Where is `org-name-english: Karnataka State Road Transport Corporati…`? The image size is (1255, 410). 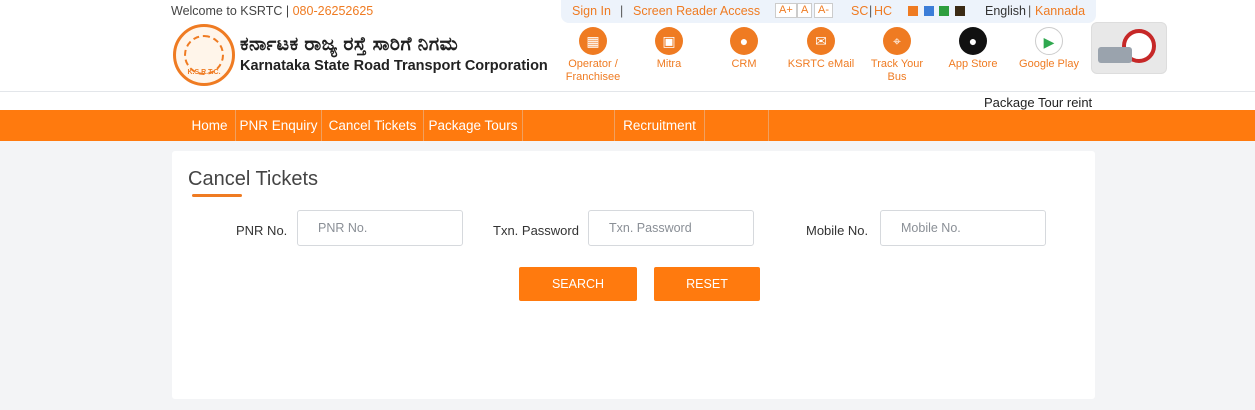
org-name-english: Karnataka State Road Transport Corporati… is located at coordinates (394, 66).